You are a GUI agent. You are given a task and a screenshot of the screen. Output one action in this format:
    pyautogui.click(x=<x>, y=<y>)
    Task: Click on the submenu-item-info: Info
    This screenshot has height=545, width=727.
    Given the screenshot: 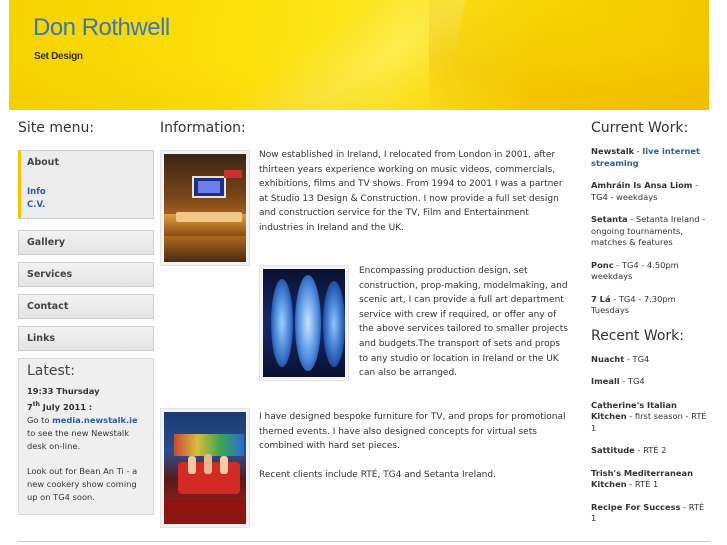 What is the action you would take?
    pyautogui.click(x=90, y=192)
    